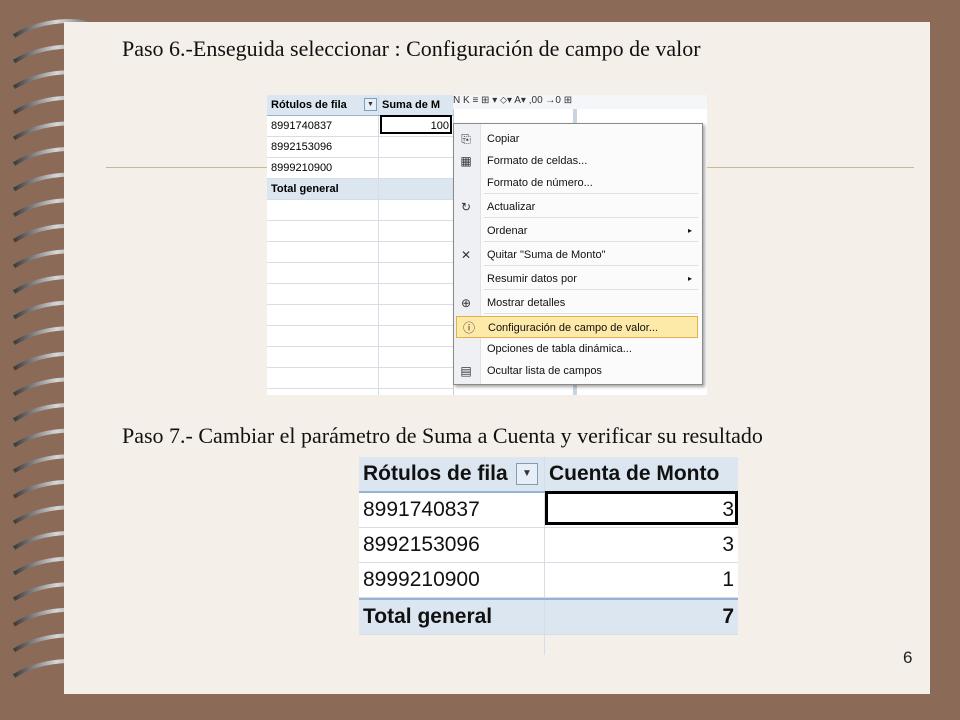 The height and width of the screenshot is (720, 960). Describe the element at coordinates (641, 545) in the screenshot. I see `row-value: 3` at that location.